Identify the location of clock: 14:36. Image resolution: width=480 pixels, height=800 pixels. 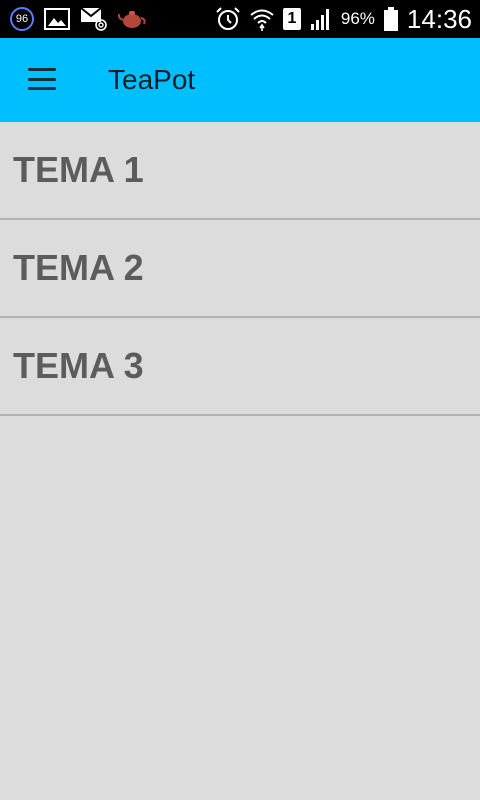
(439, 18).